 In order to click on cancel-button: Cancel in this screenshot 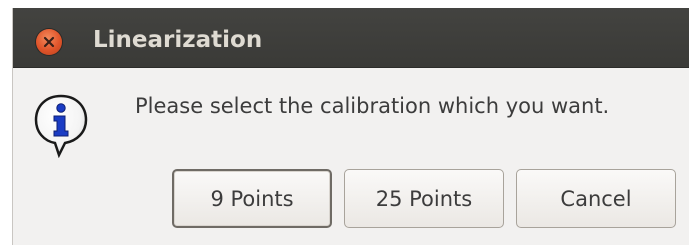, I will do `click(596, 198)`.